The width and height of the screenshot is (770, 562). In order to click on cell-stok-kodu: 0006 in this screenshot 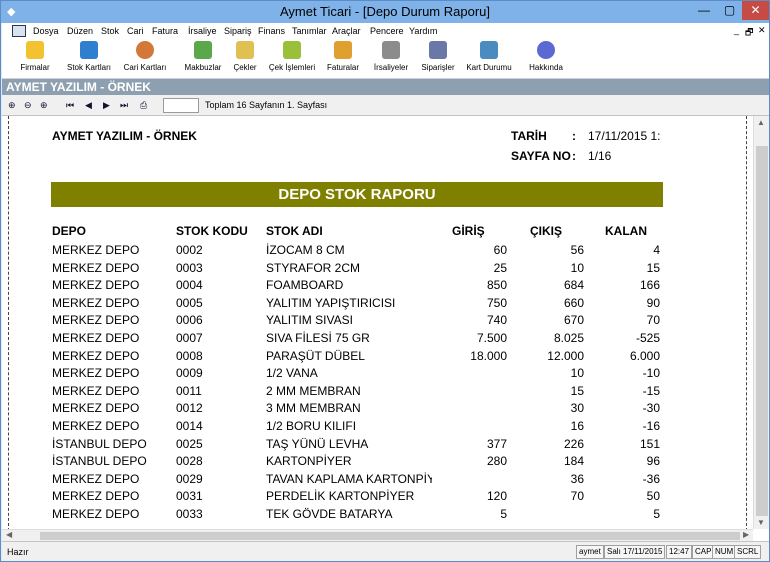, I will do `click(189, 320)`.